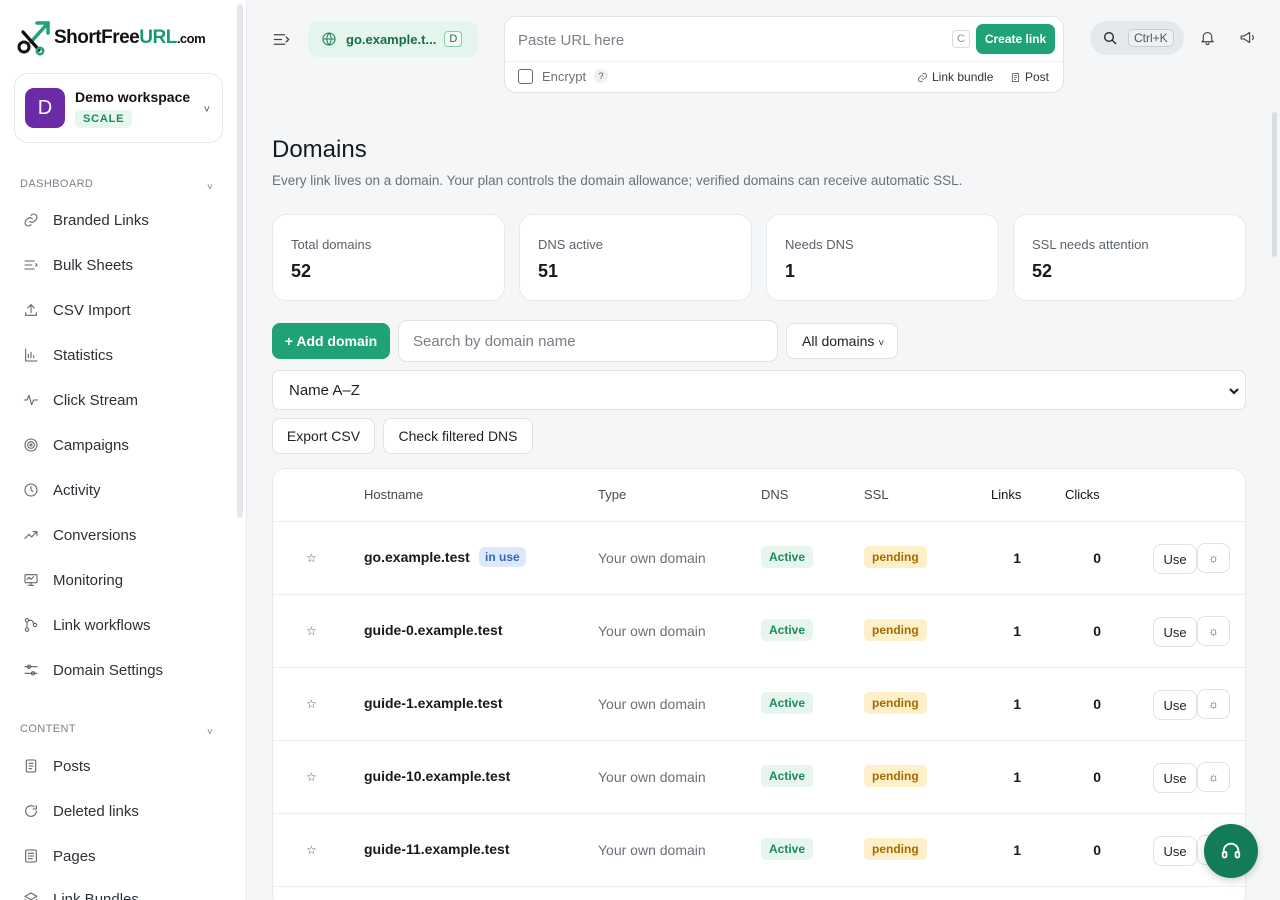  I want to click on page-scrollbar, so click(1274, 184).